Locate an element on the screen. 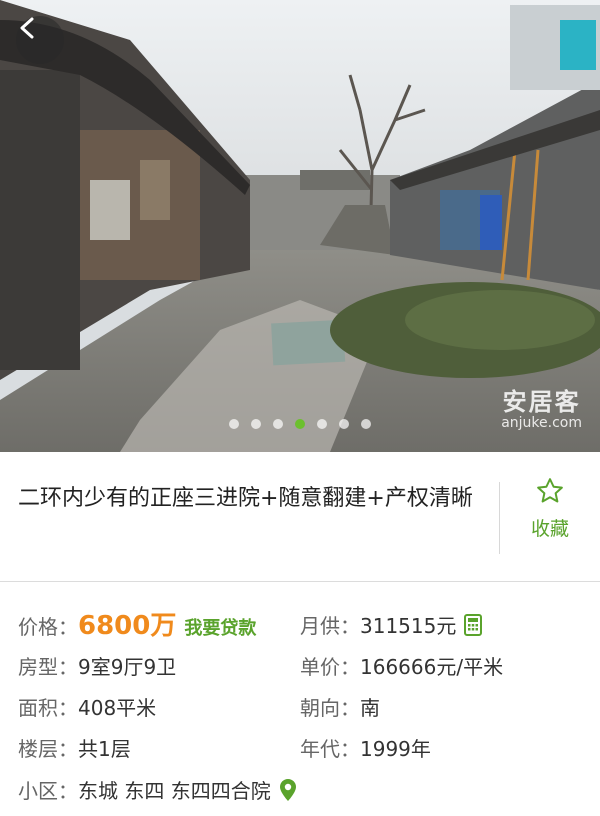 The width and height of the screenshot is (600, 816). carousel-indicator is located at coordinates (300, 424).